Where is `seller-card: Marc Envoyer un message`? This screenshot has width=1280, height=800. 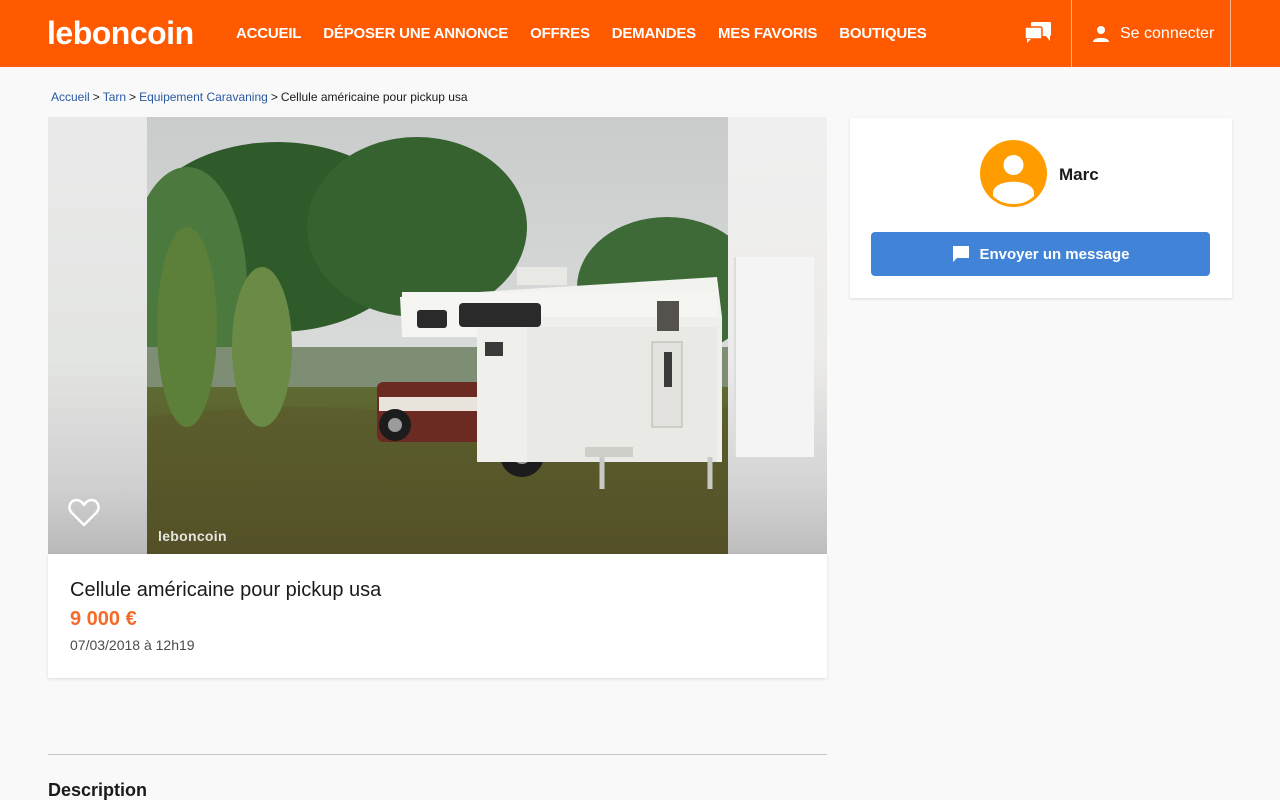 seller-card: Marc Envoyer un message is located at coordinates (1041, 208).